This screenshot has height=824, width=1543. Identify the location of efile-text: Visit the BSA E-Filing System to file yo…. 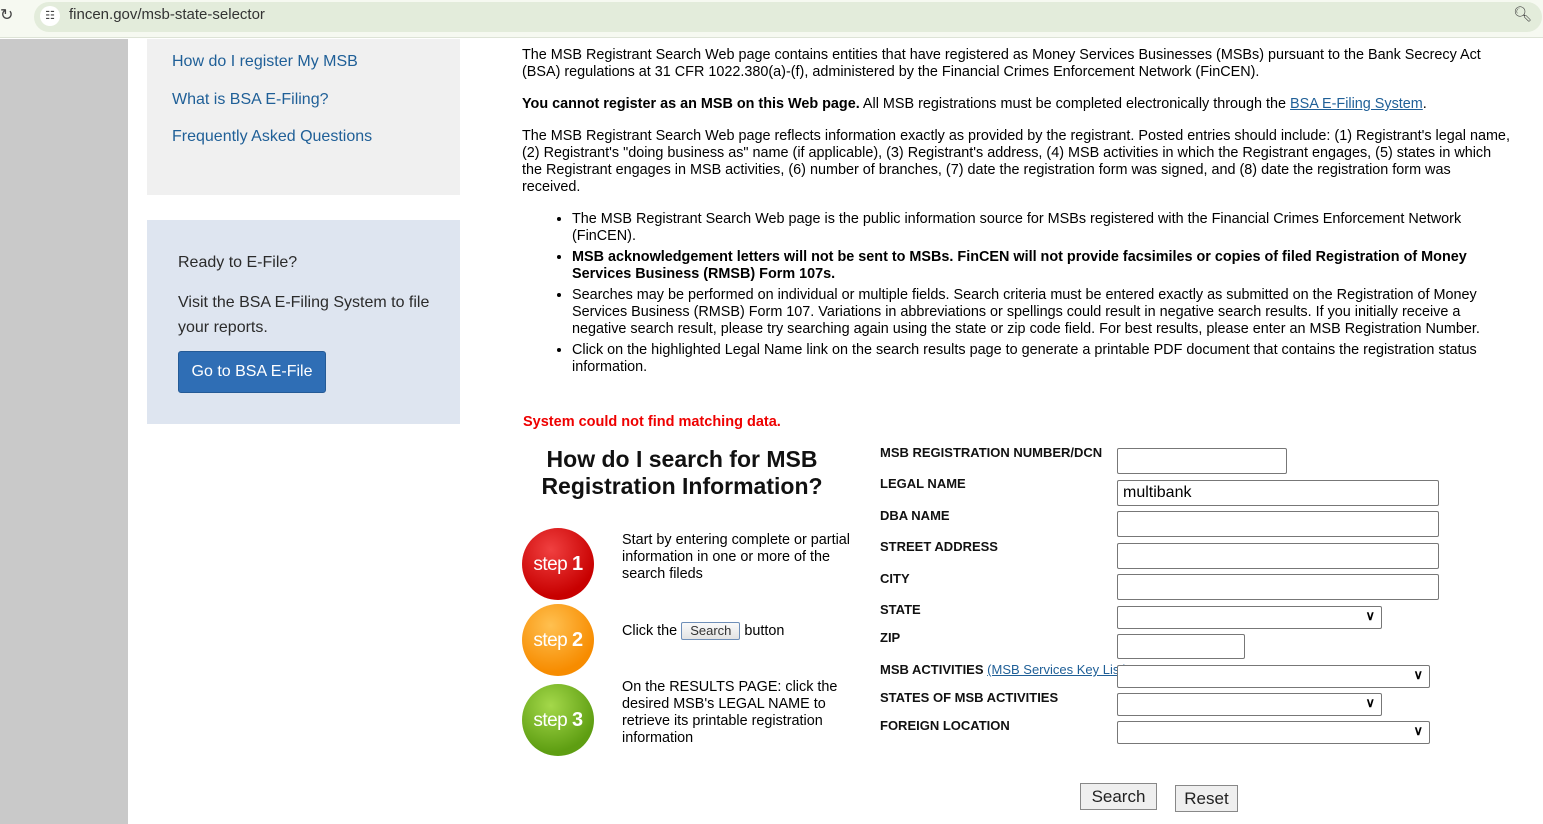
(304, 315).